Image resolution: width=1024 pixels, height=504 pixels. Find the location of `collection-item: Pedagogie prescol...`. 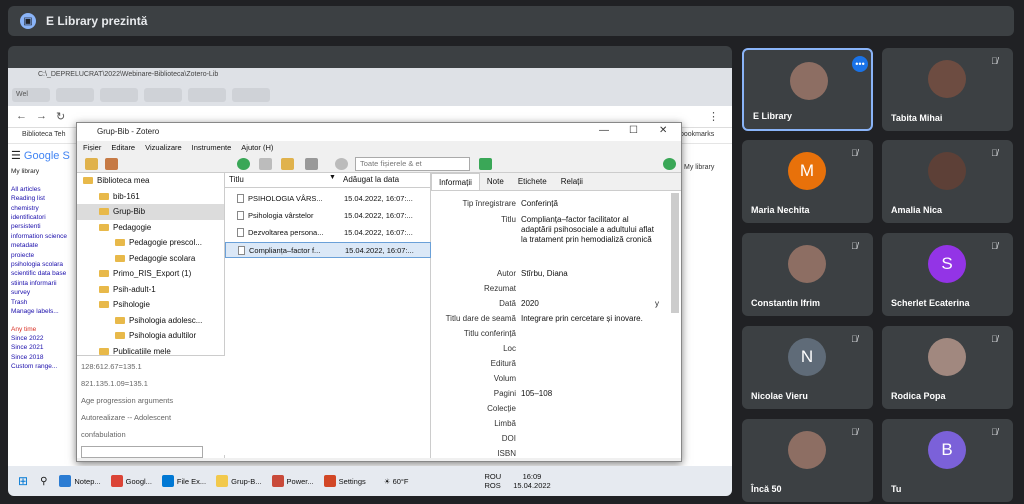

collection-item: Pedagogie prescol... is located at coordinates (150, 243).